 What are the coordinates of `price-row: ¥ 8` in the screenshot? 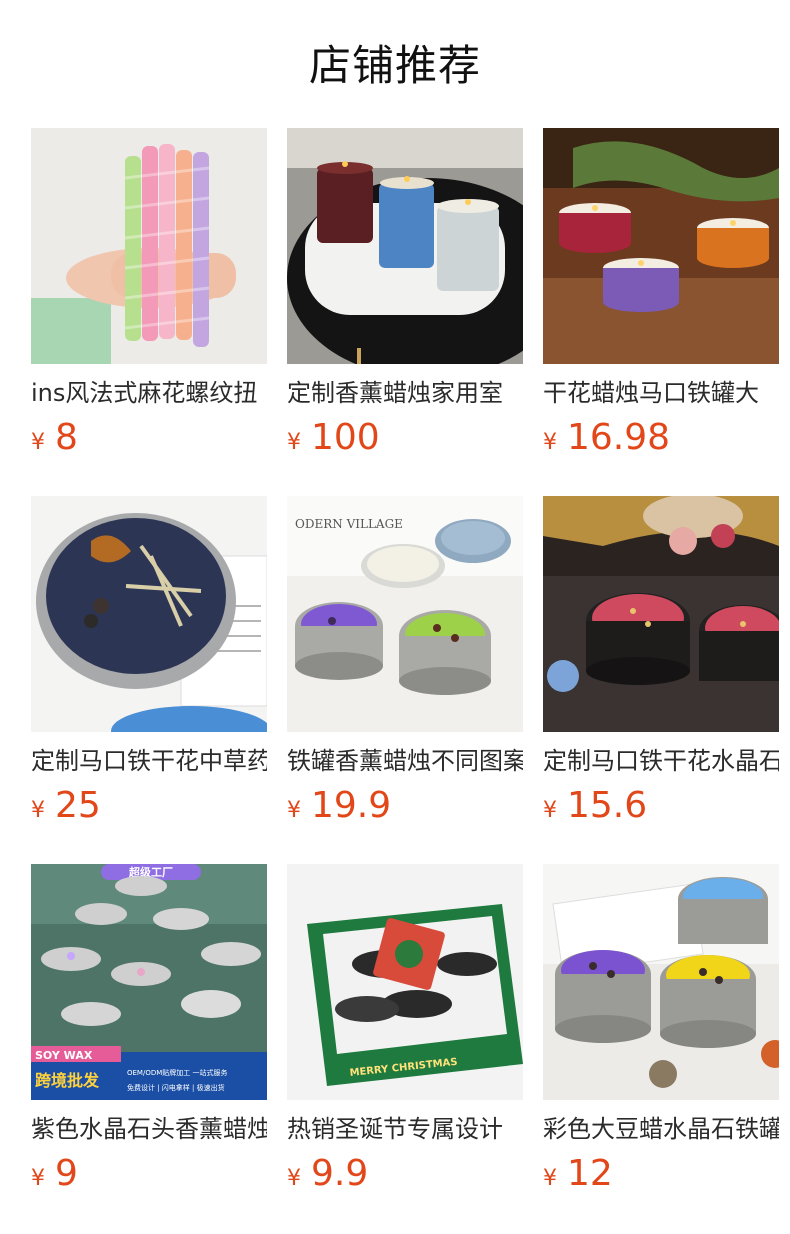 It's located at (149, 438).